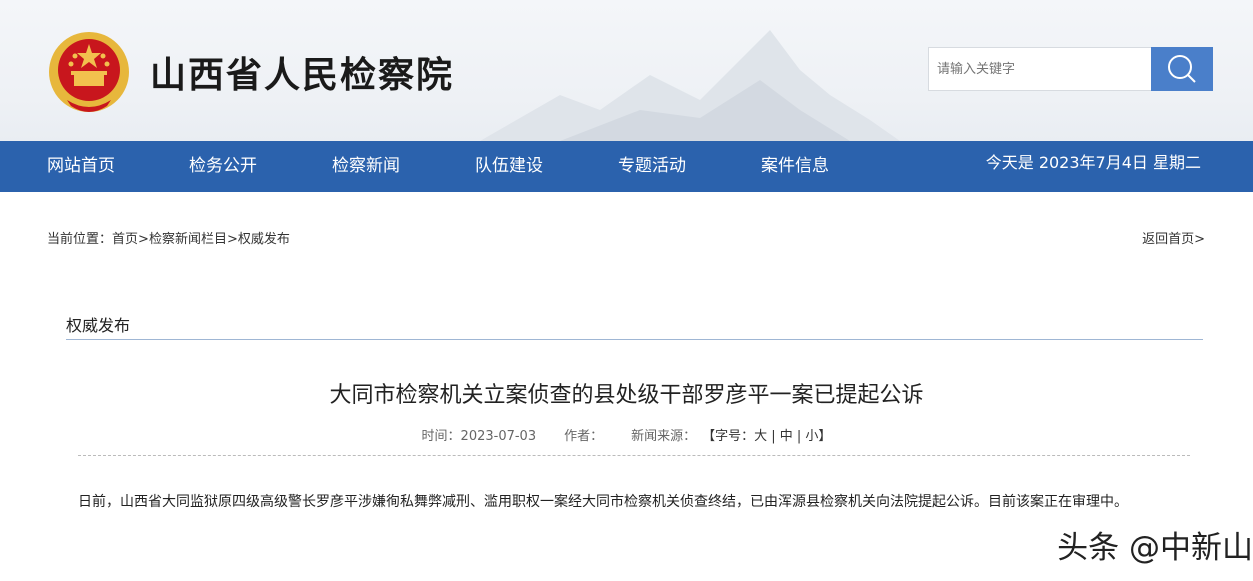 The height and width of the screenshot is (581, 1253). Describe the element at coordinates (509, 166) in the screenshot. I see `nav-item-team: 队伍建设` at that location.